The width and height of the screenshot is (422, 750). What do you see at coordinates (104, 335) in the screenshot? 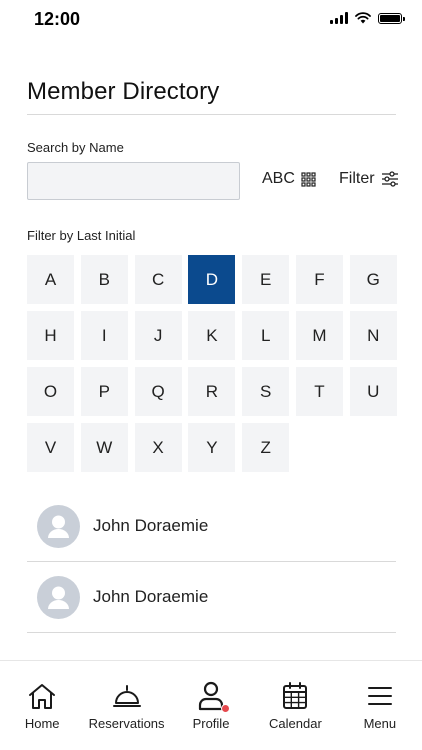
I see `letter-i-button: I` at bounding box center [104, 335].